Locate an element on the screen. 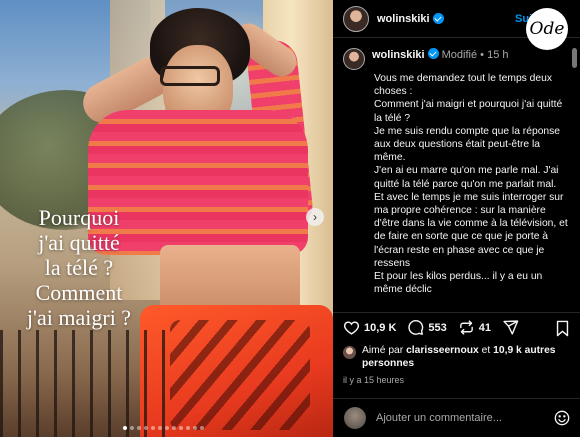 The image size is (580, 437). repost-icon is located at coordinates (466, 327).